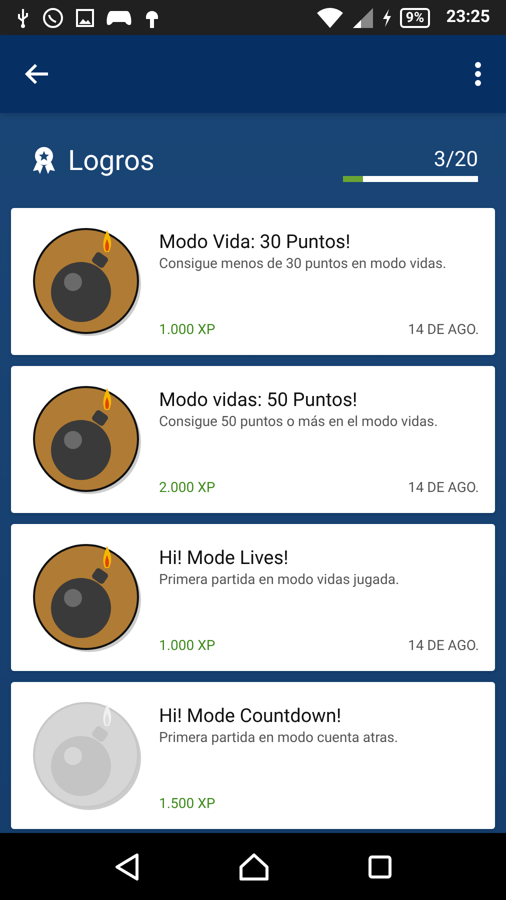 The height and width of the screenshot is (900, 506). I want to click on back-nav-button, so click(127, 866).